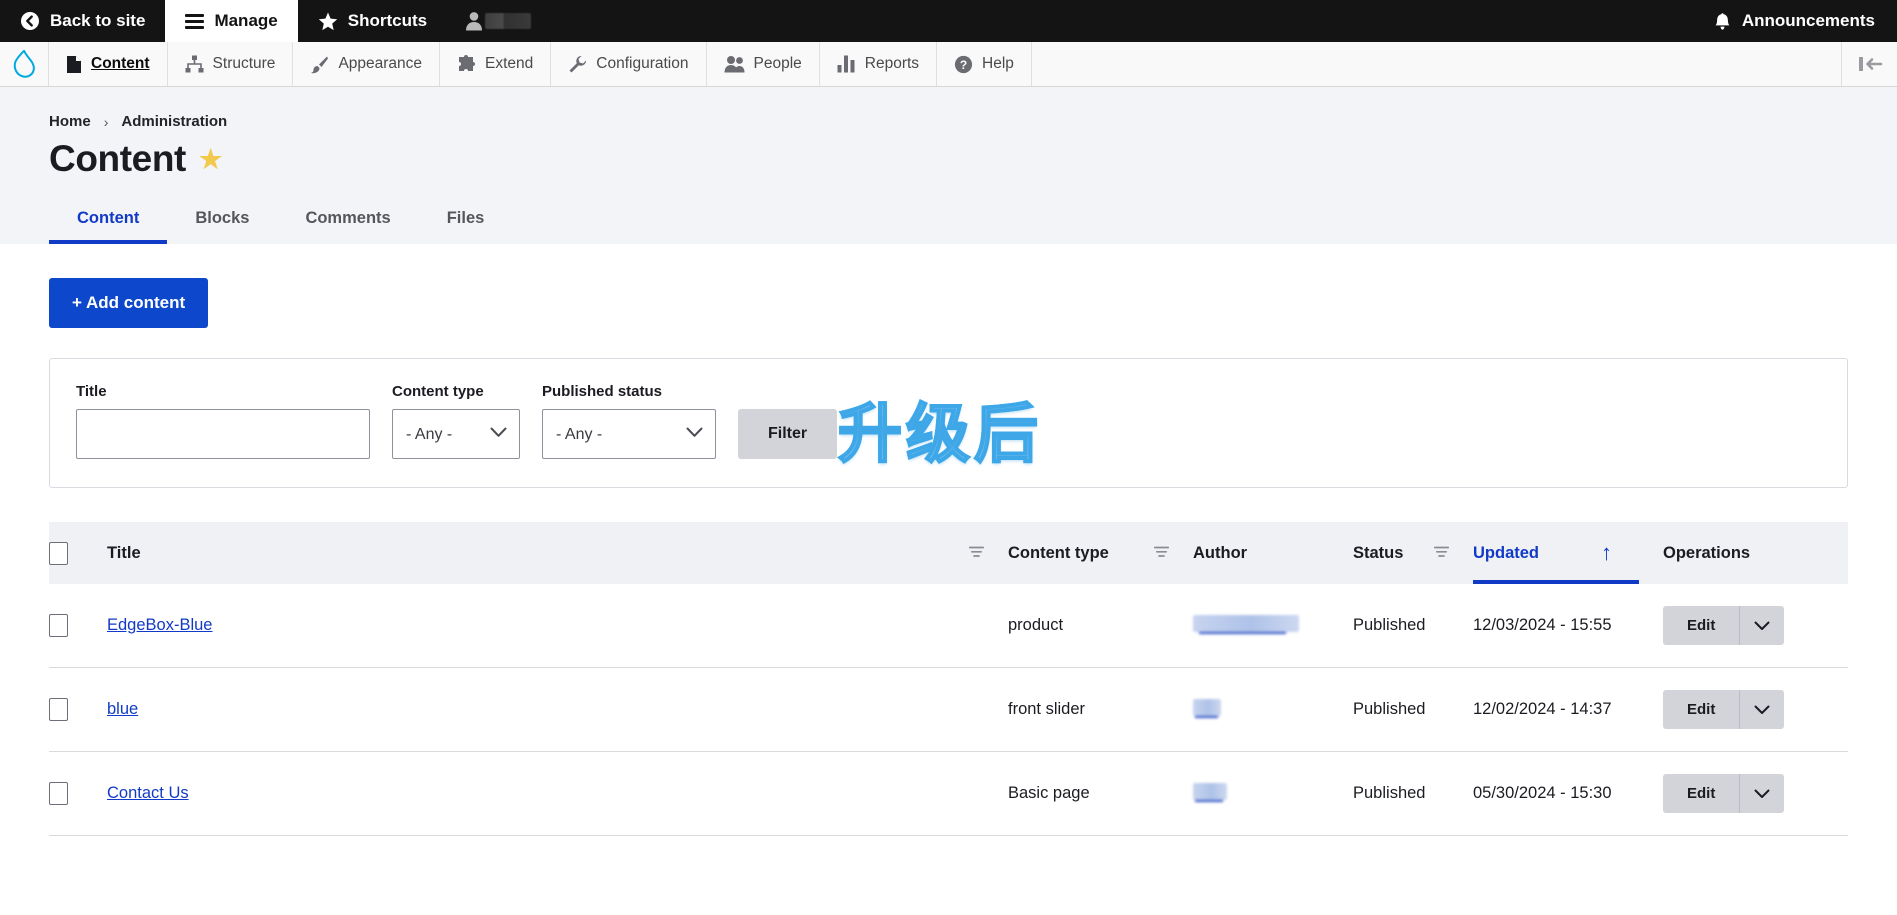 Image resolution: width=1897 pixels, height=915 pixels. I want to click on column-label-operations: Operations, so click(1707, 552).